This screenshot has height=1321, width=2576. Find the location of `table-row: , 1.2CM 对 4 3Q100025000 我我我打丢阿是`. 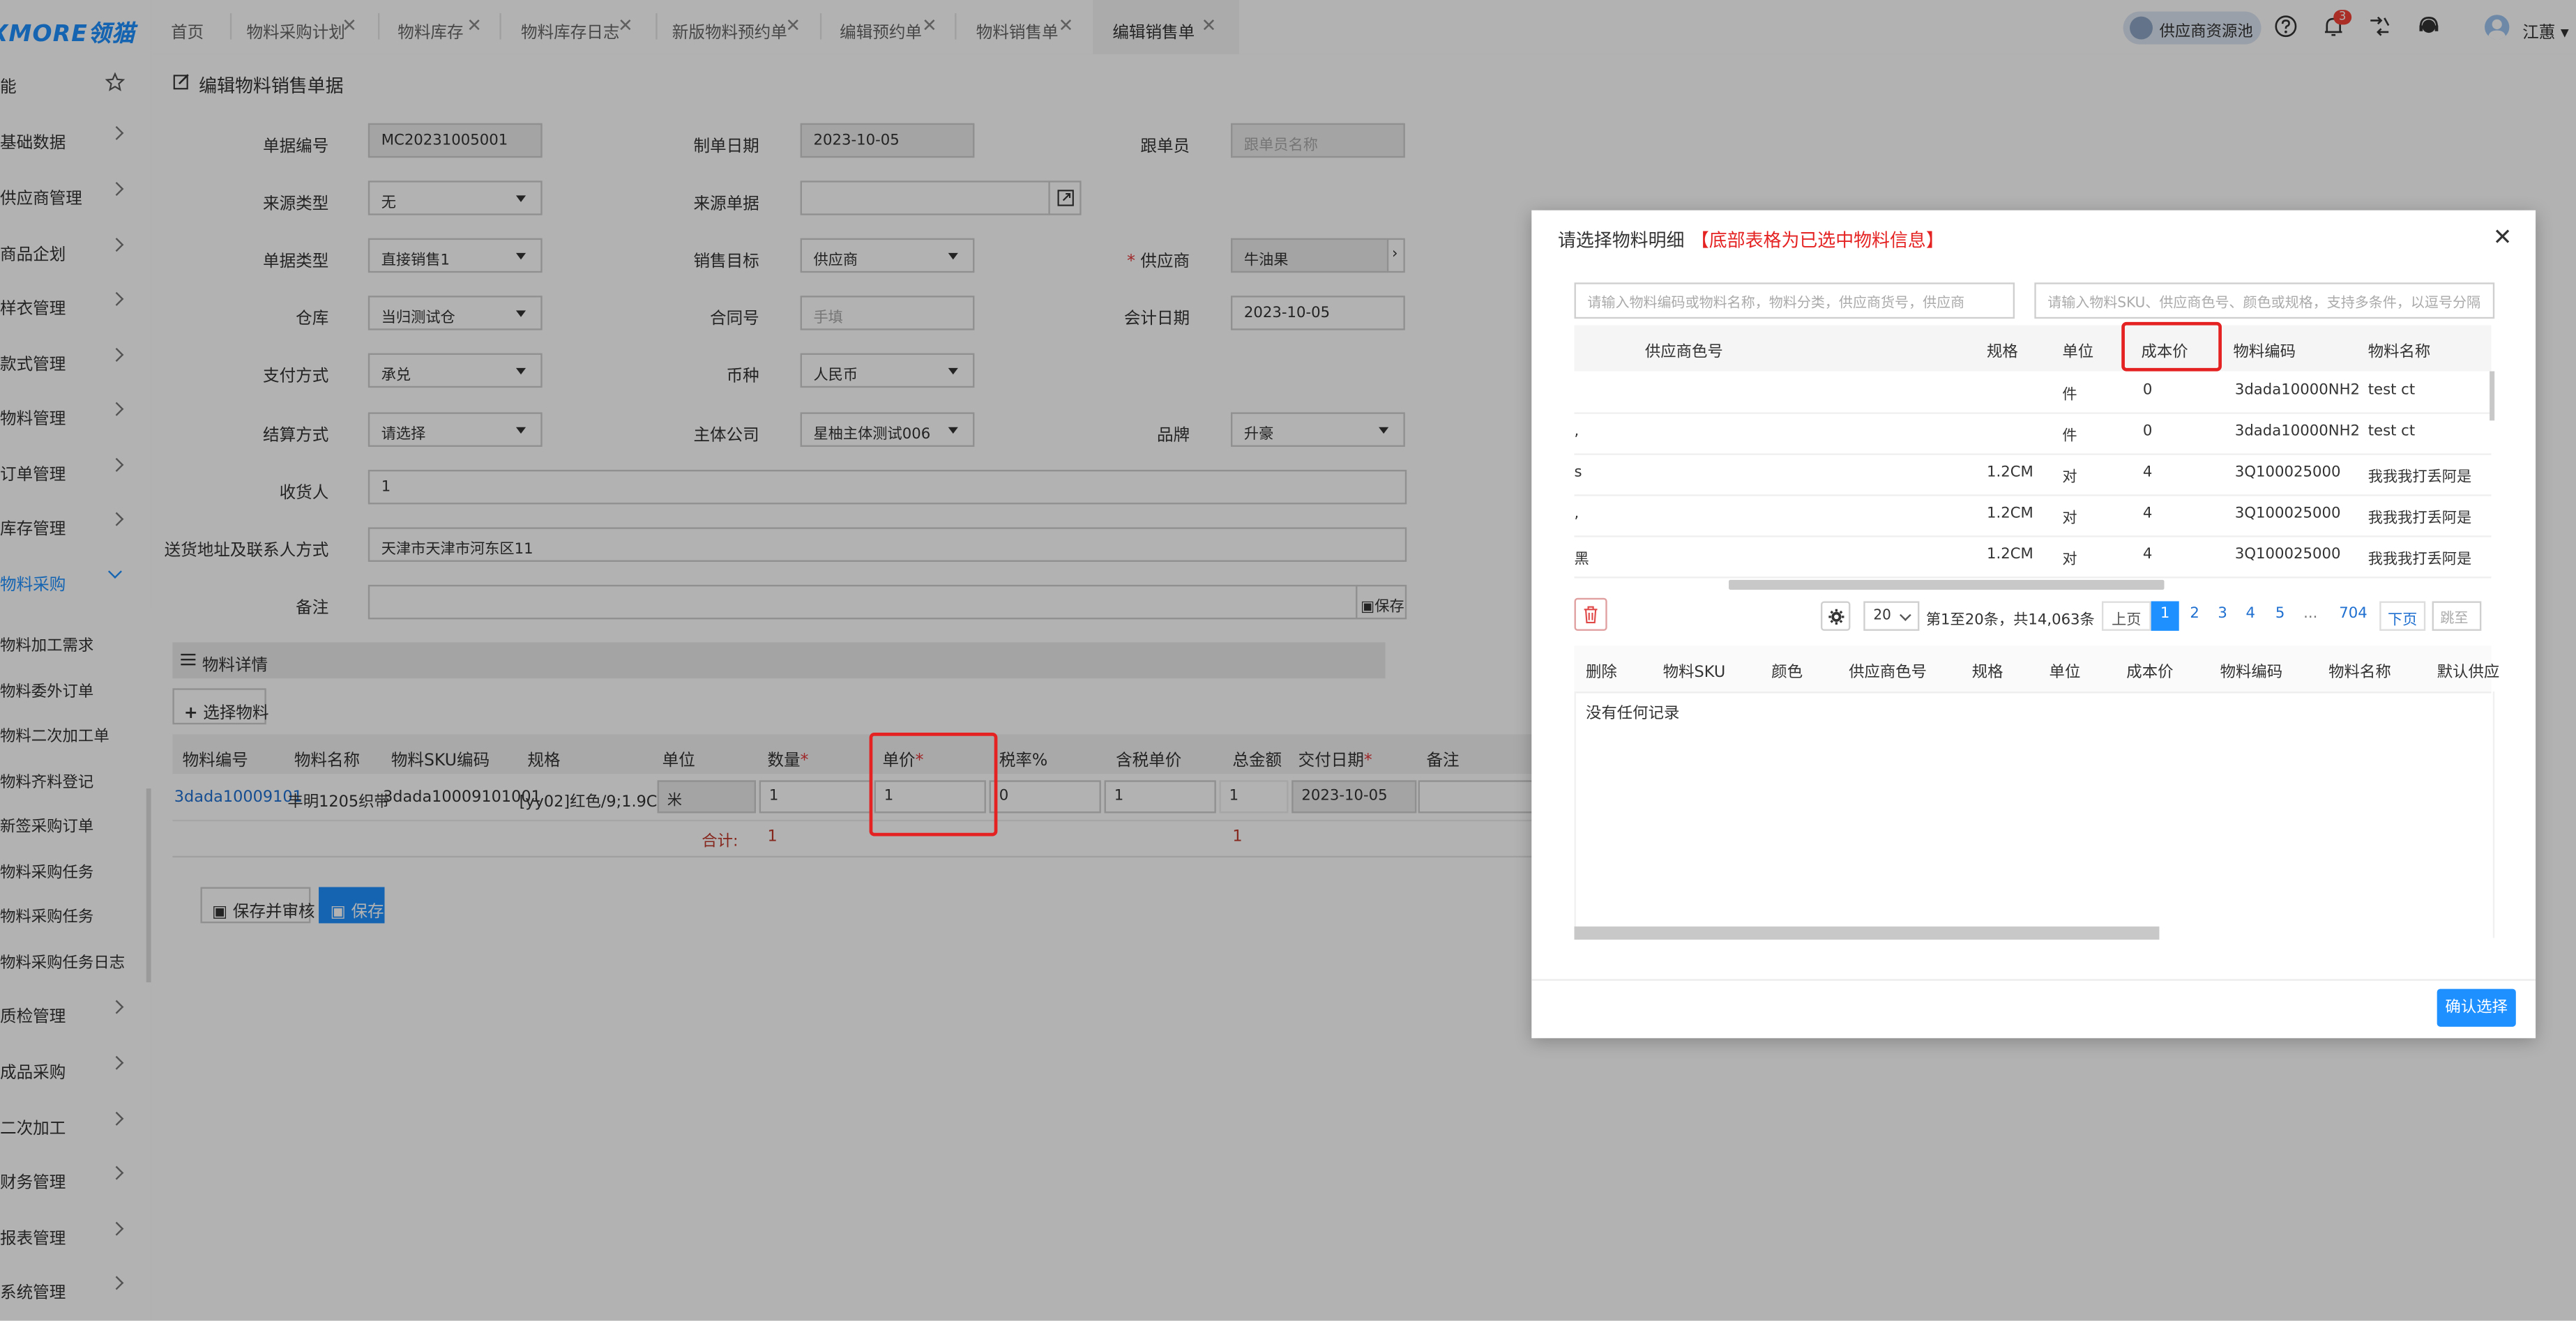

table-row: , 1.2CM 对 4 3Q100025000 我我我打丢阿是 is located at coordinates (2033, 515).